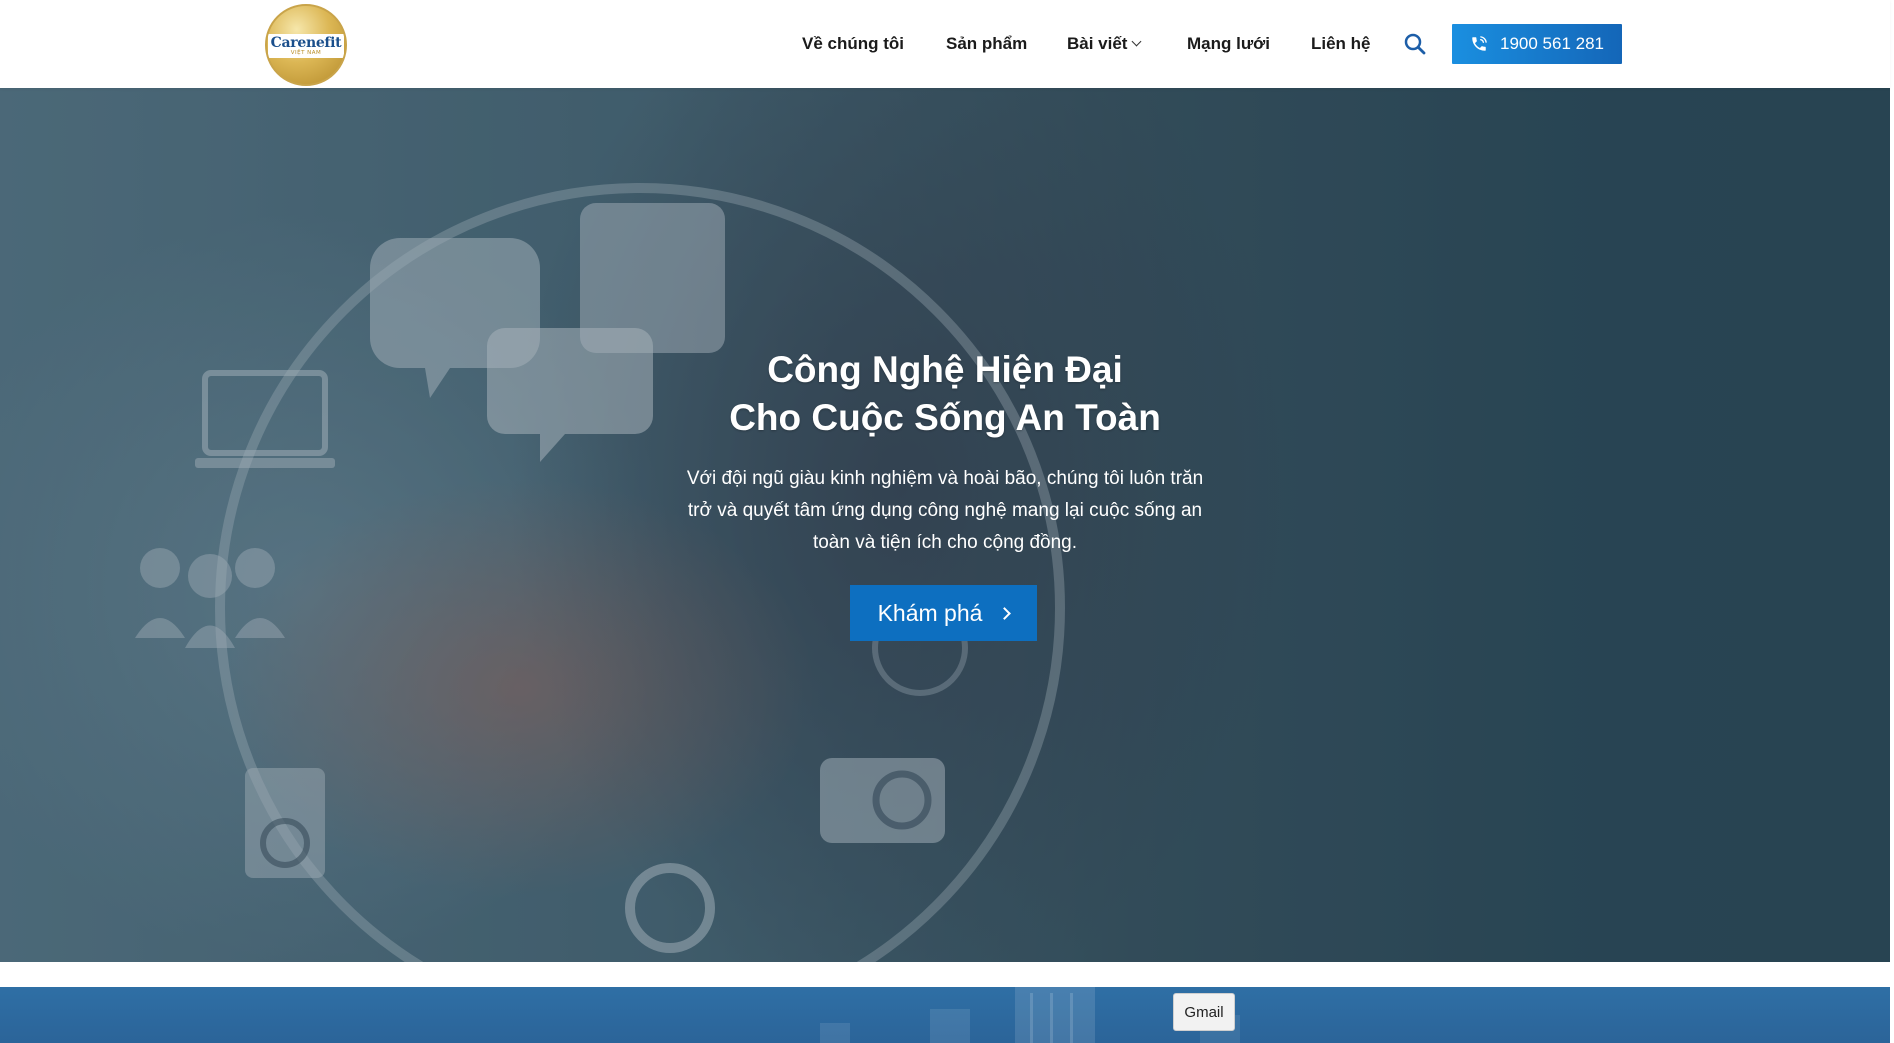 Image resolution: width=1894 pixels, height=1043 pixels. I want to click on nav-item-network: Mạng lưới, so click(1228, 44).